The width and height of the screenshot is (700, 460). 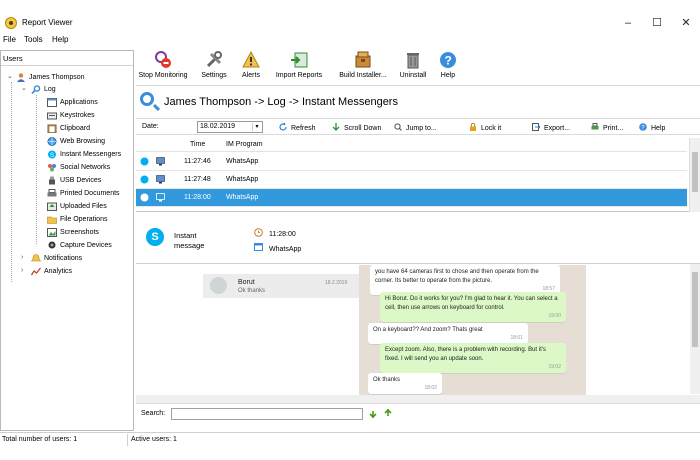 I want to click on row-time: 11:27:48, so click(x=197, y=179).